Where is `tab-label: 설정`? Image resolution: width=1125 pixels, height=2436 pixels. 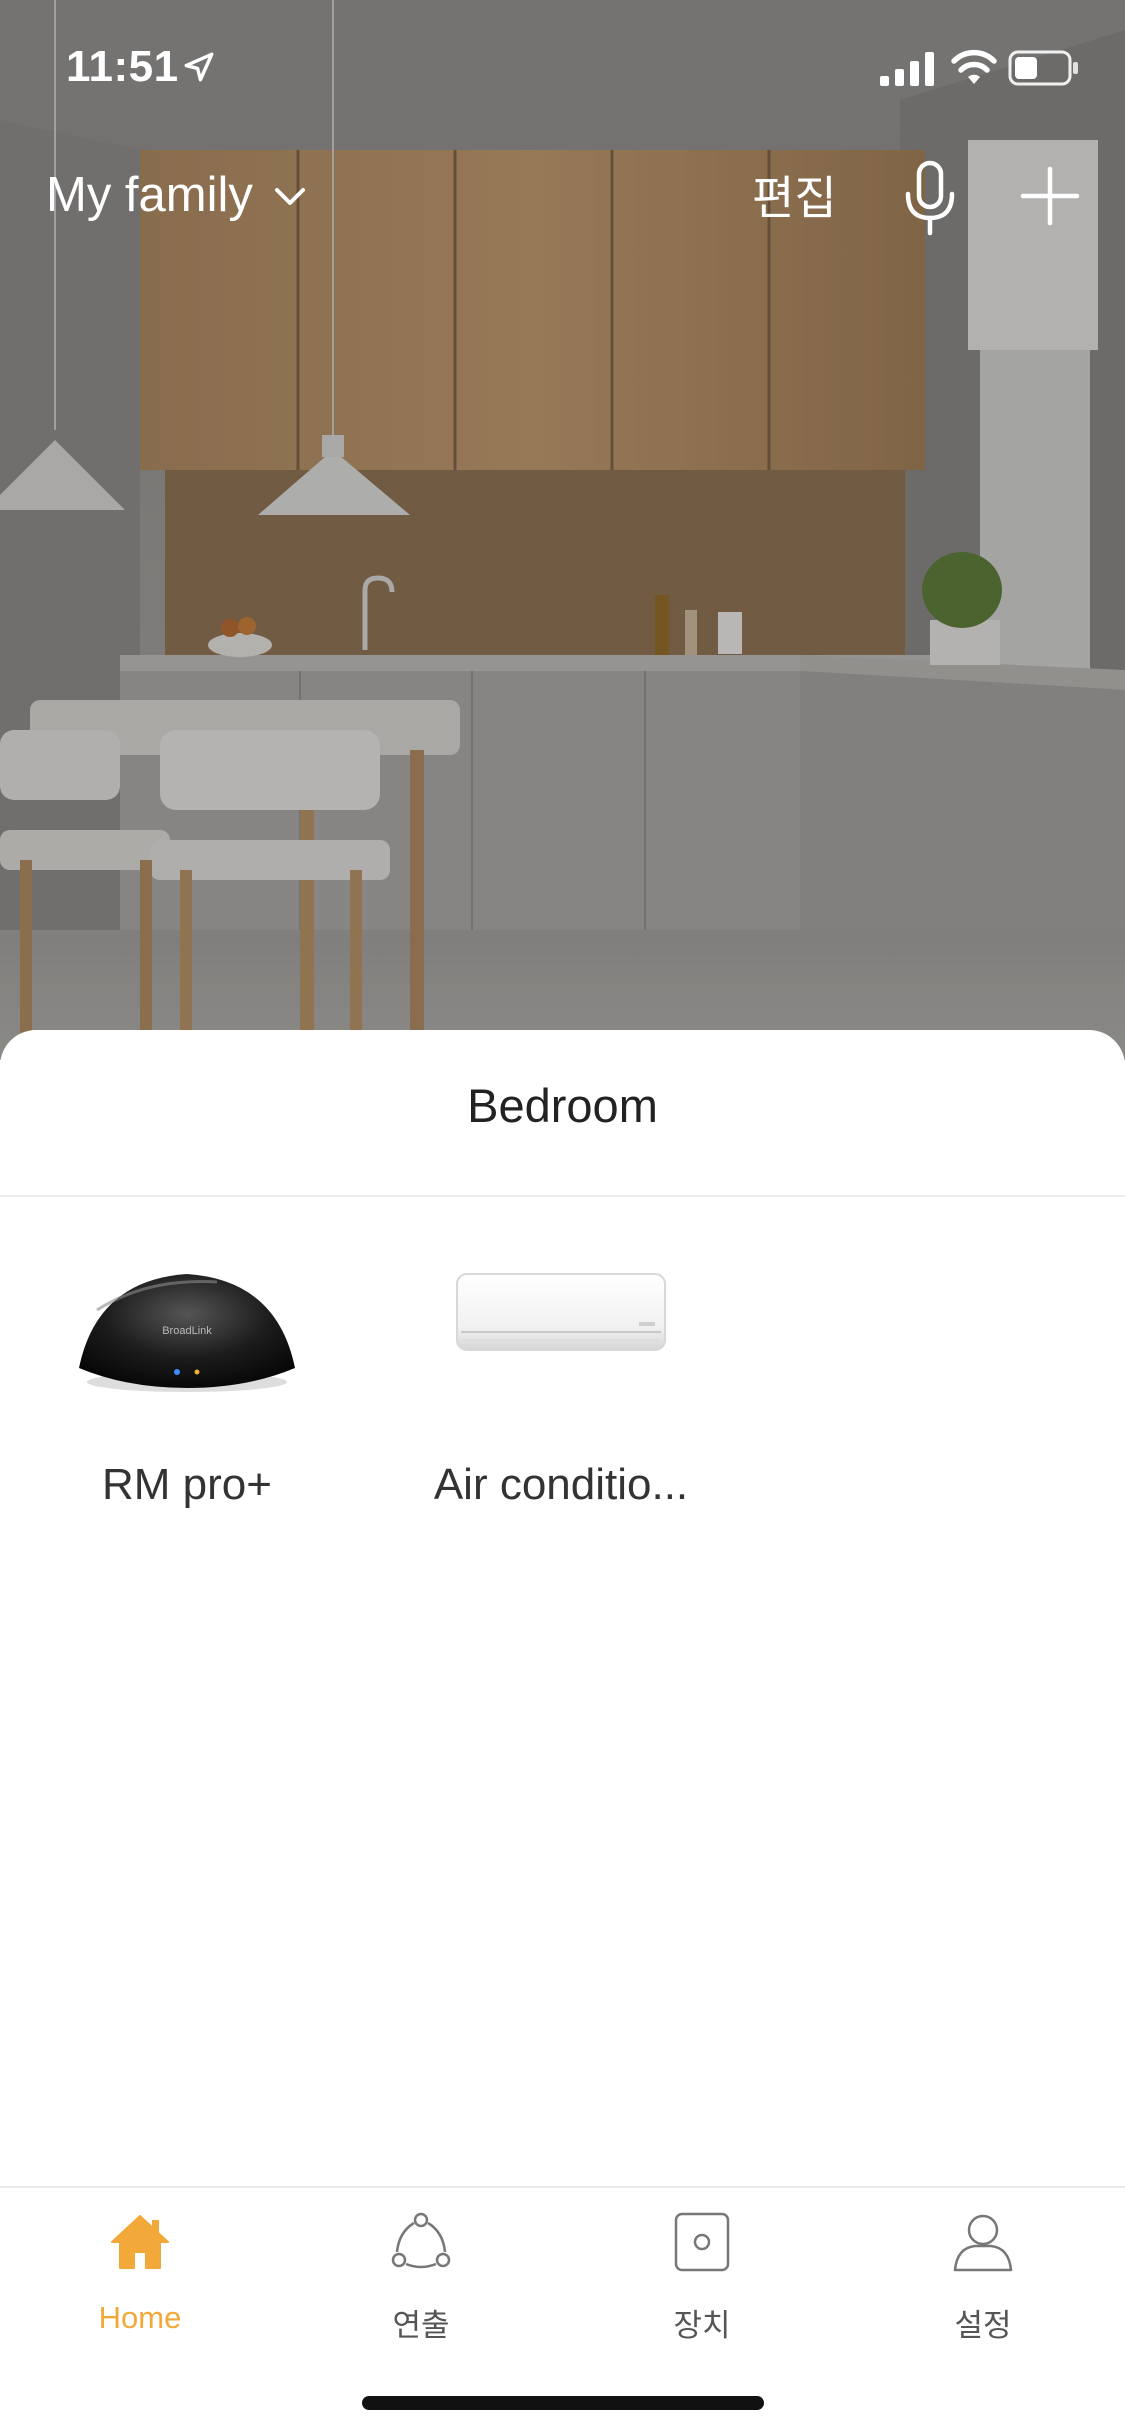 tab-label: 설정 is located at coordinates (983, 2325).